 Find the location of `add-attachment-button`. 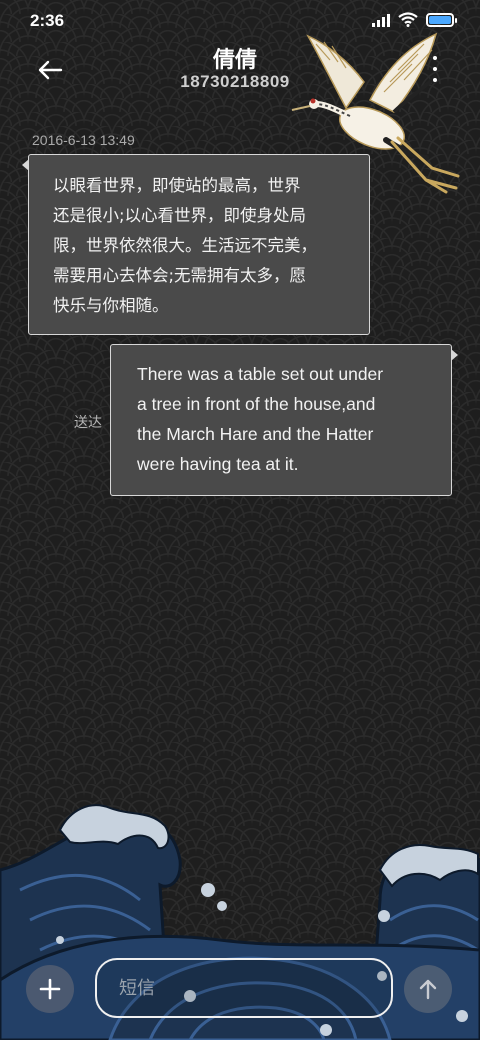

add-attachment-button is located at coordinates (50, 989).